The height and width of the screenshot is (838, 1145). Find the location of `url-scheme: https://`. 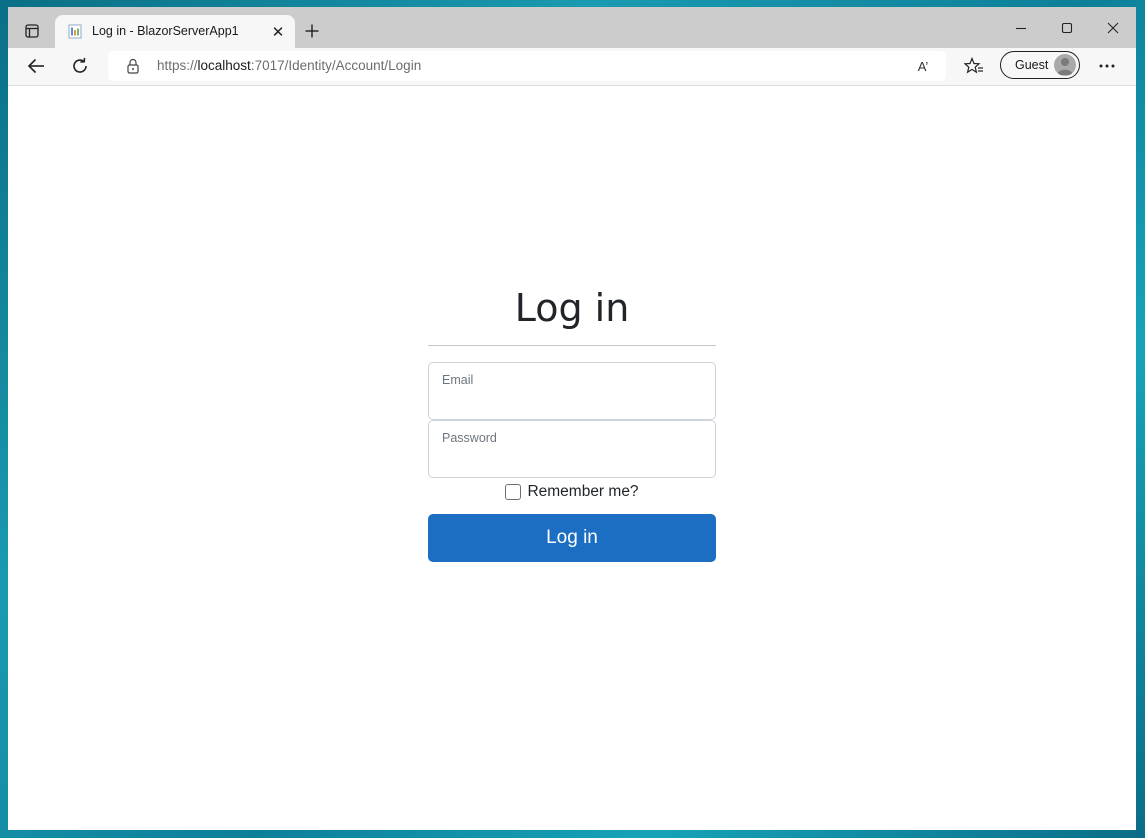

url-scheme: https:// is located at coordinates (177, 65).